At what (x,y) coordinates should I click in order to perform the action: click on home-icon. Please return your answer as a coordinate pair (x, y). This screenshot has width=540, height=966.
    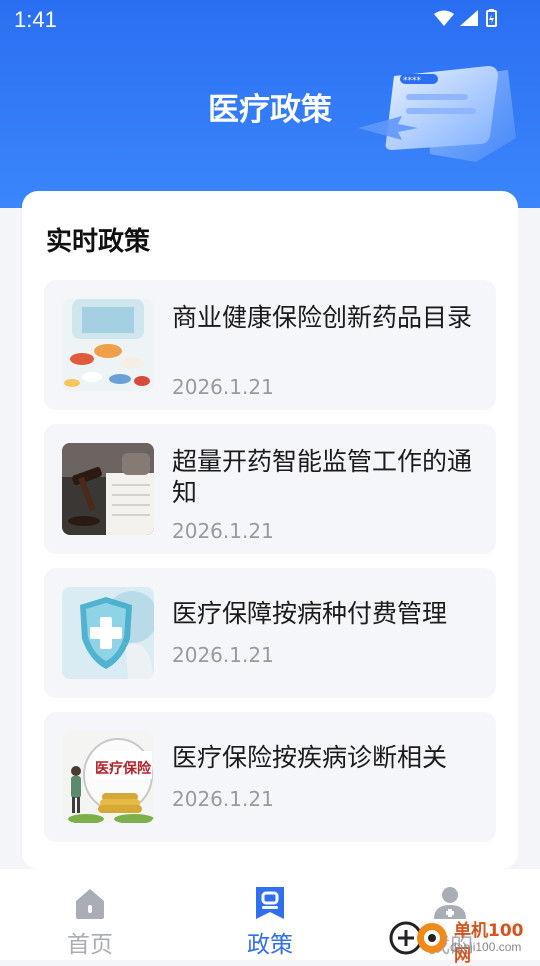
    Looking at the image, I should click on (90, 904).